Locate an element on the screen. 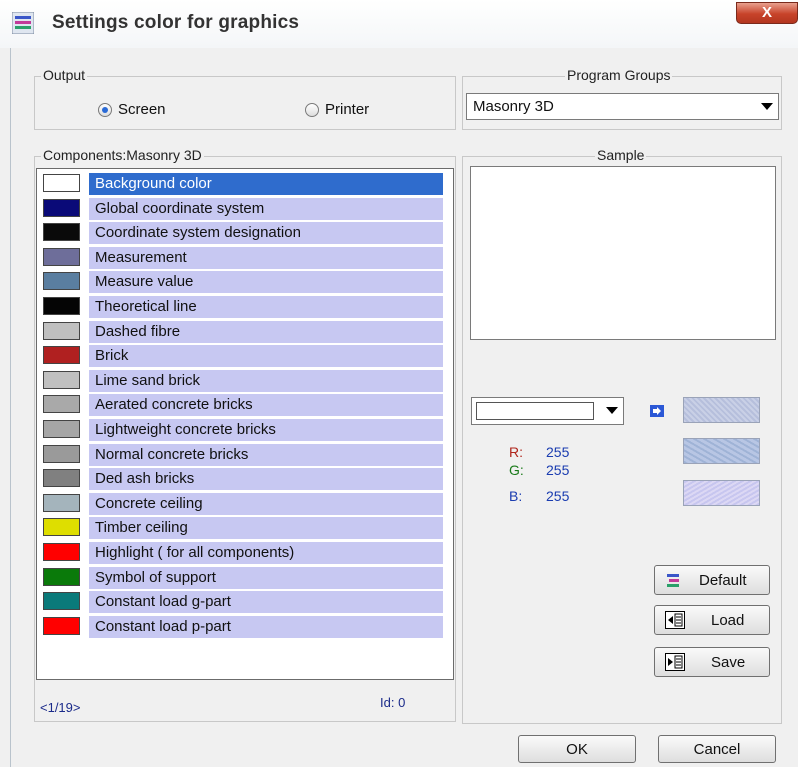  blue-label: B: is located at coordinates (516, 496).